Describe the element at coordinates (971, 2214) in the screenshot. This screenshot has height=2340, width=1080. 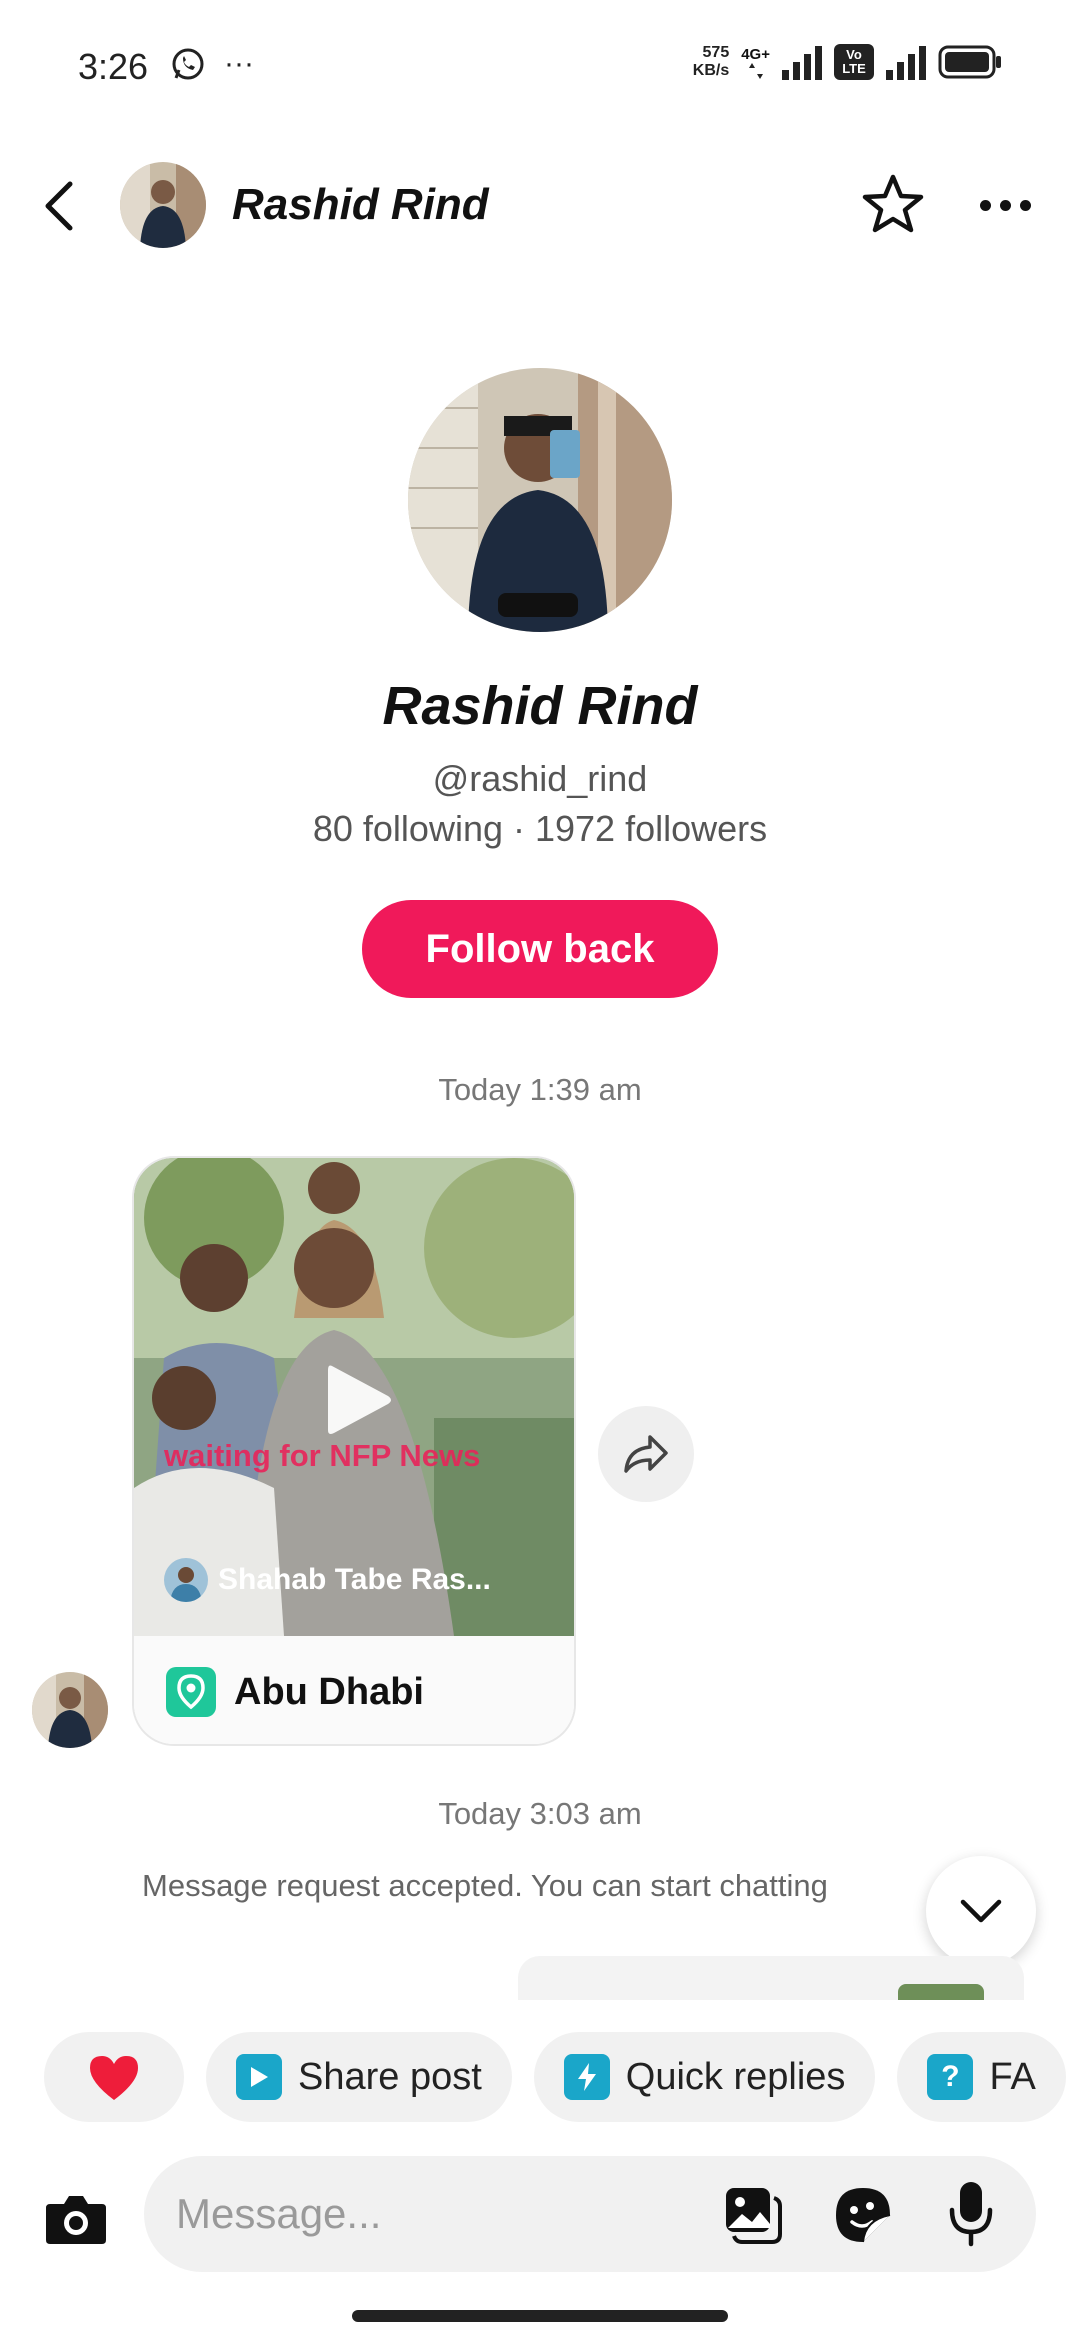
I see `microphone-icon` at that location.